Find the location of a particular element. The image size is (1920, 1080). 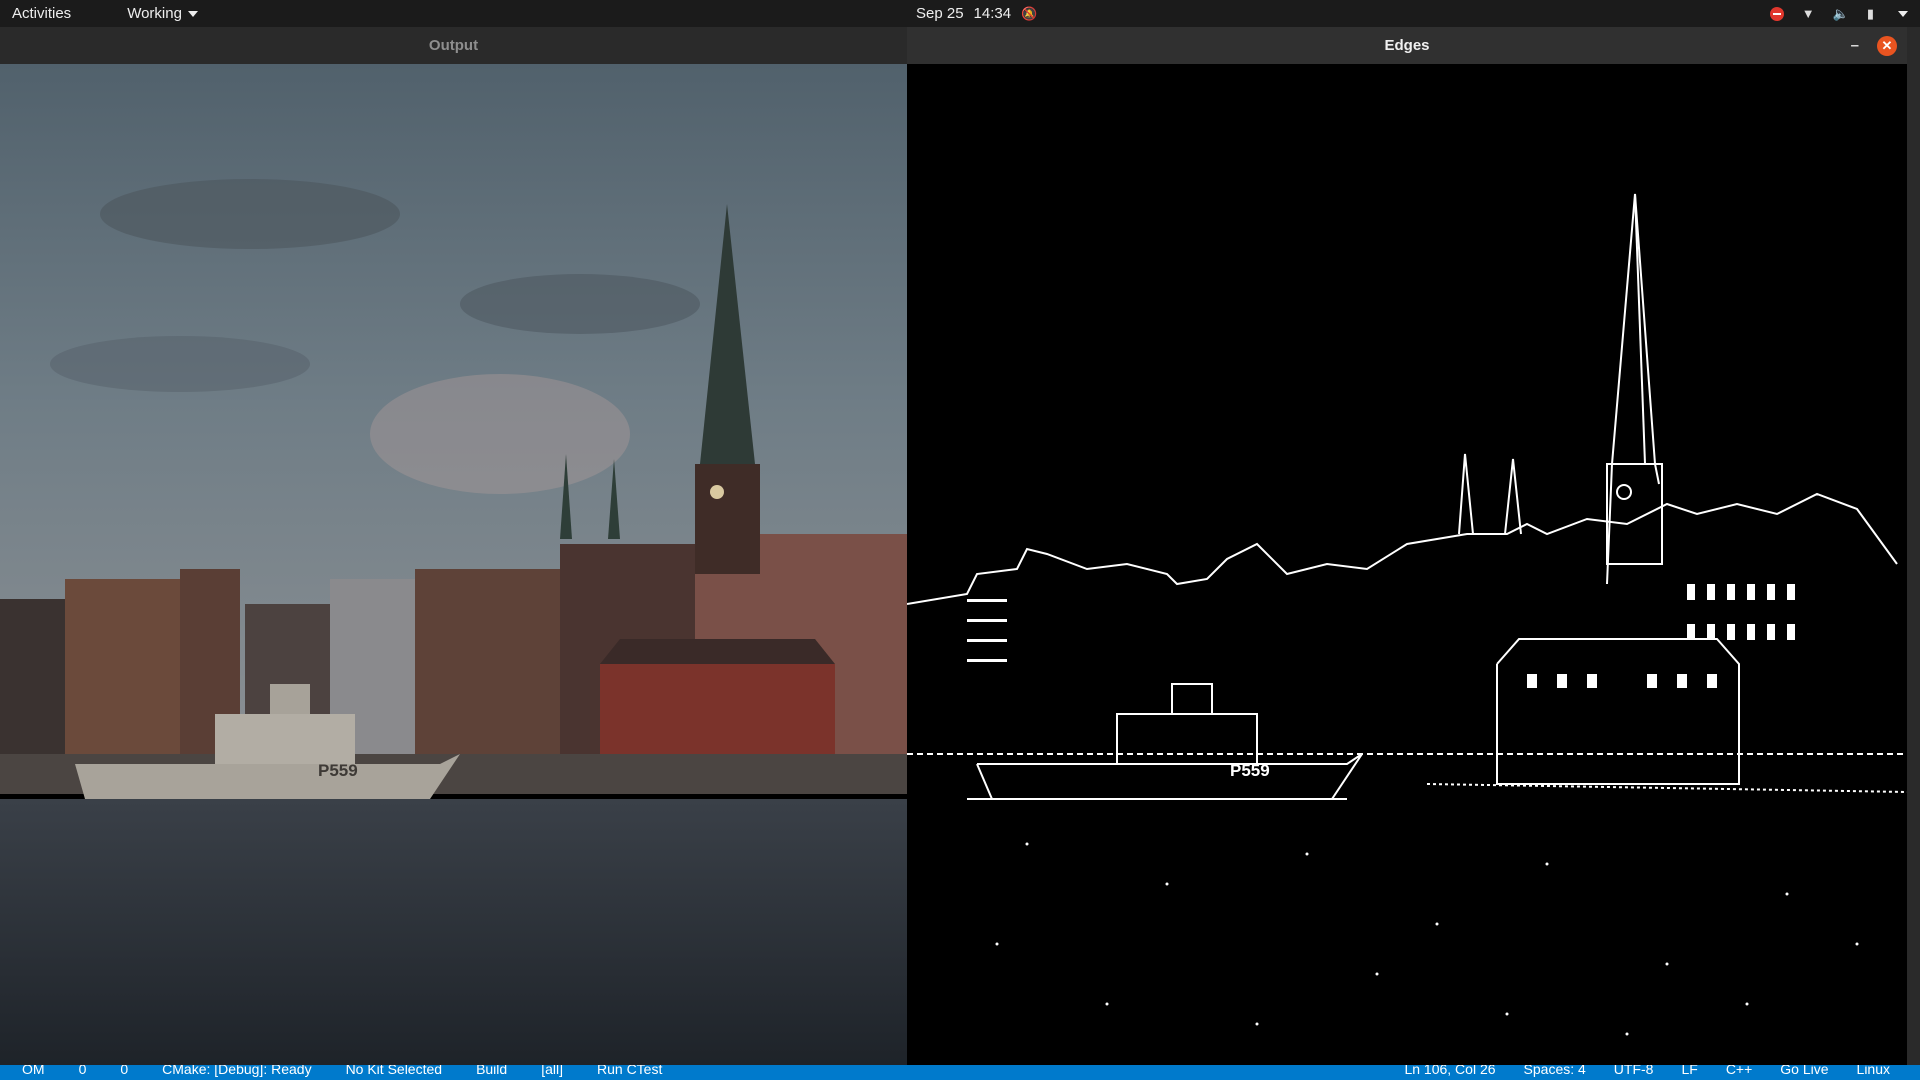

status-warnings: 0 is located at coordinates (124, 1071).